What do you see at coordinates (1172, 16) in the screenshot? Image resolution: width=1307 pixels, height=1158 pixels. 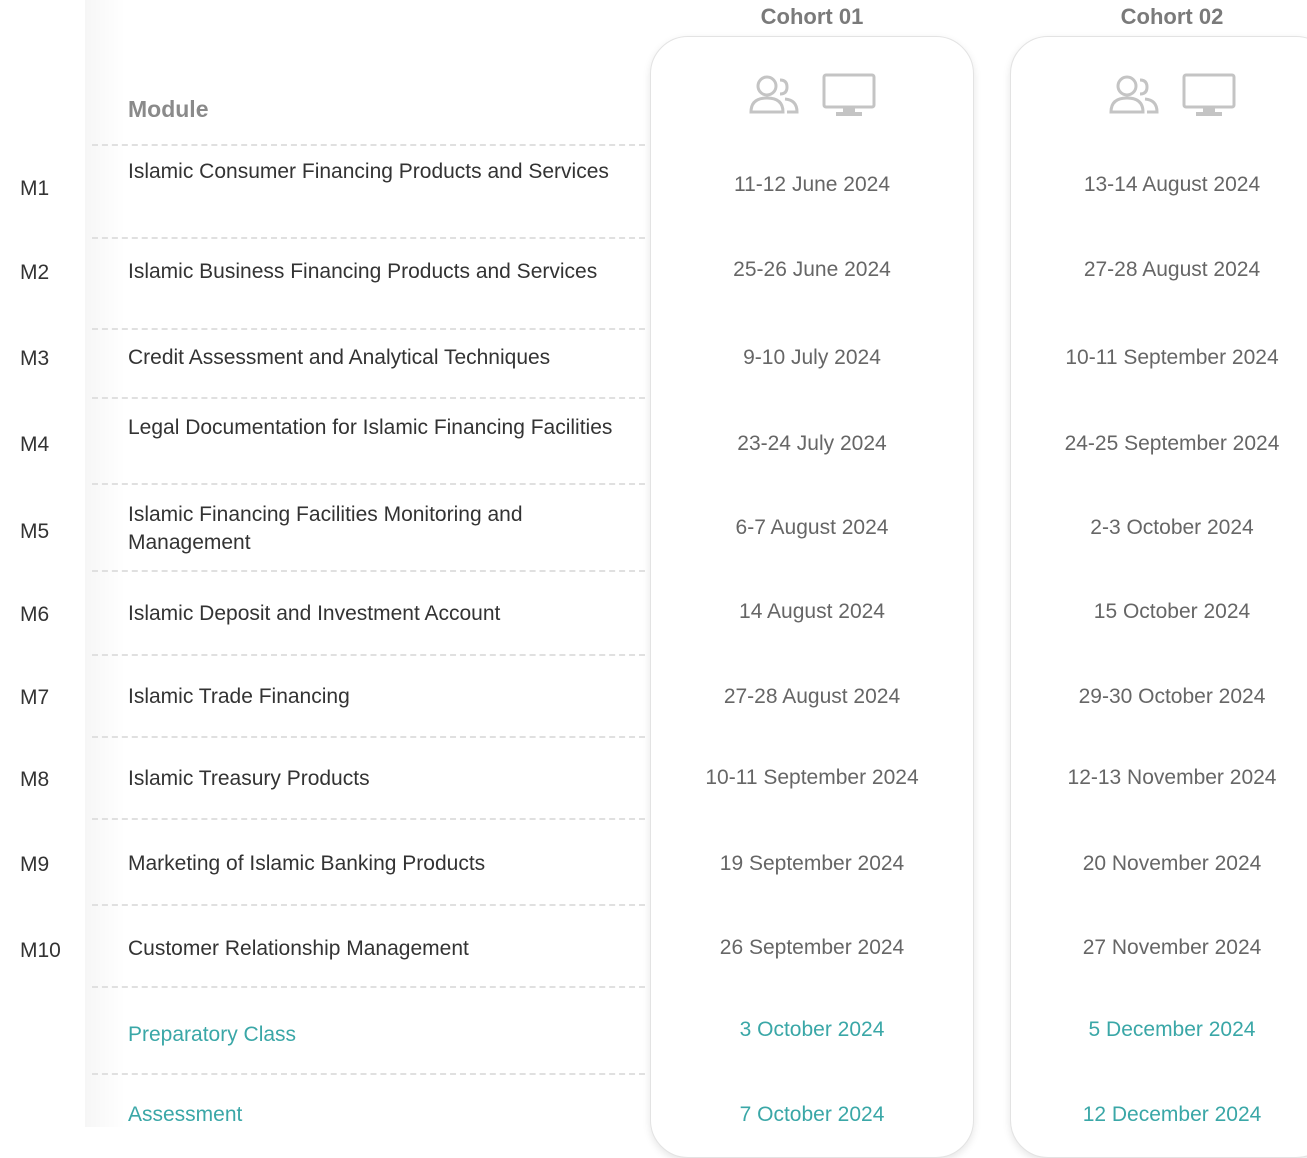 I see `cohort-02-title: Cohort 02` at bounding box center [1172, 16].